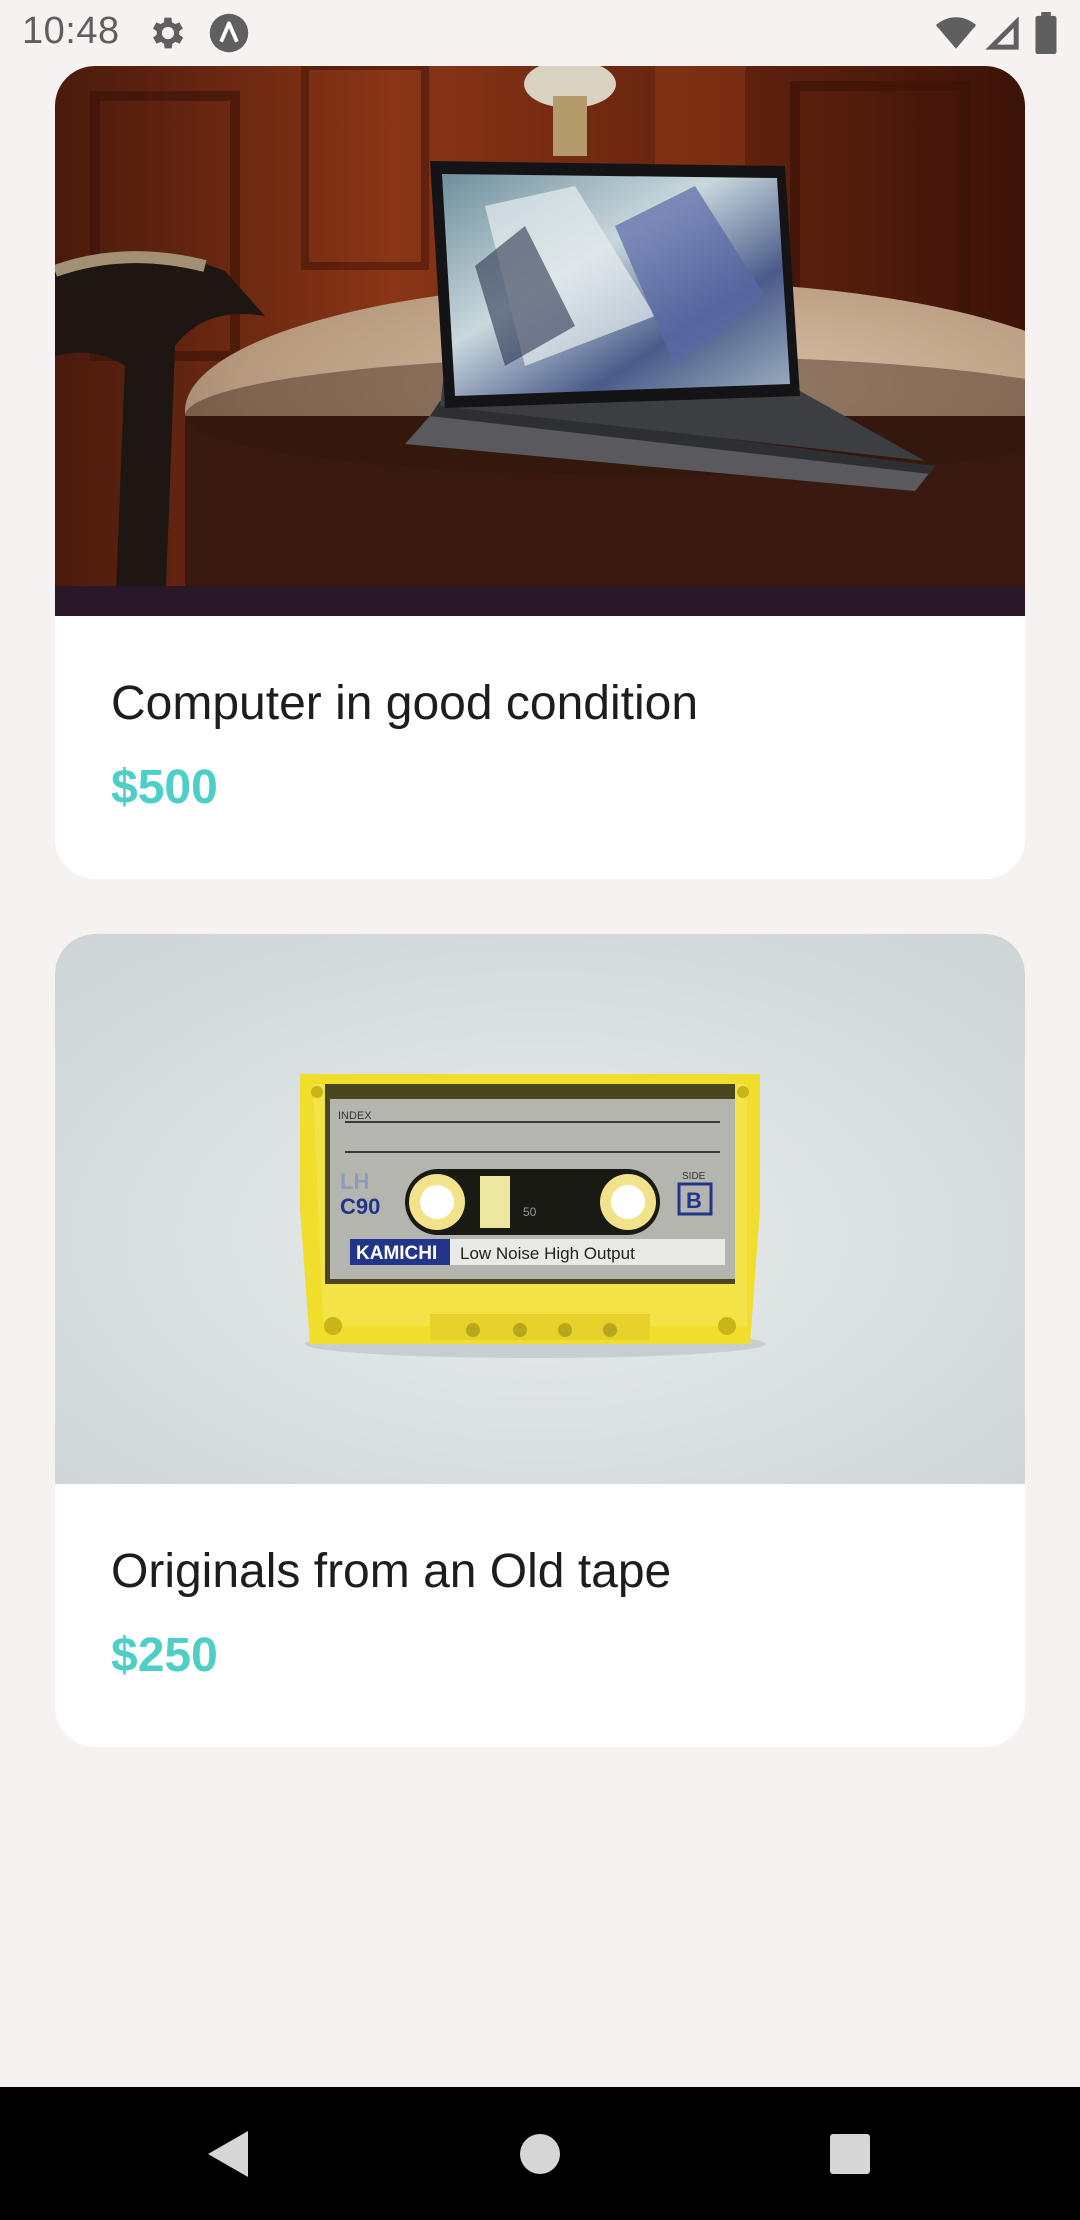 This screenshot has width=1080, height=2220. Describe the element at coordinates (1046, 33) in the screenshot. I see `battery-icon` at that location.